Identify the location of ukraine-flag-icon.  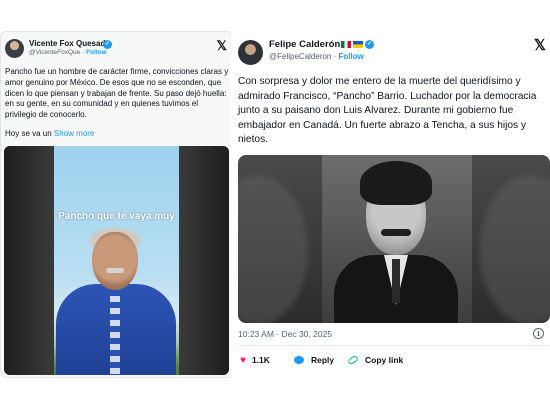
(358, 45).